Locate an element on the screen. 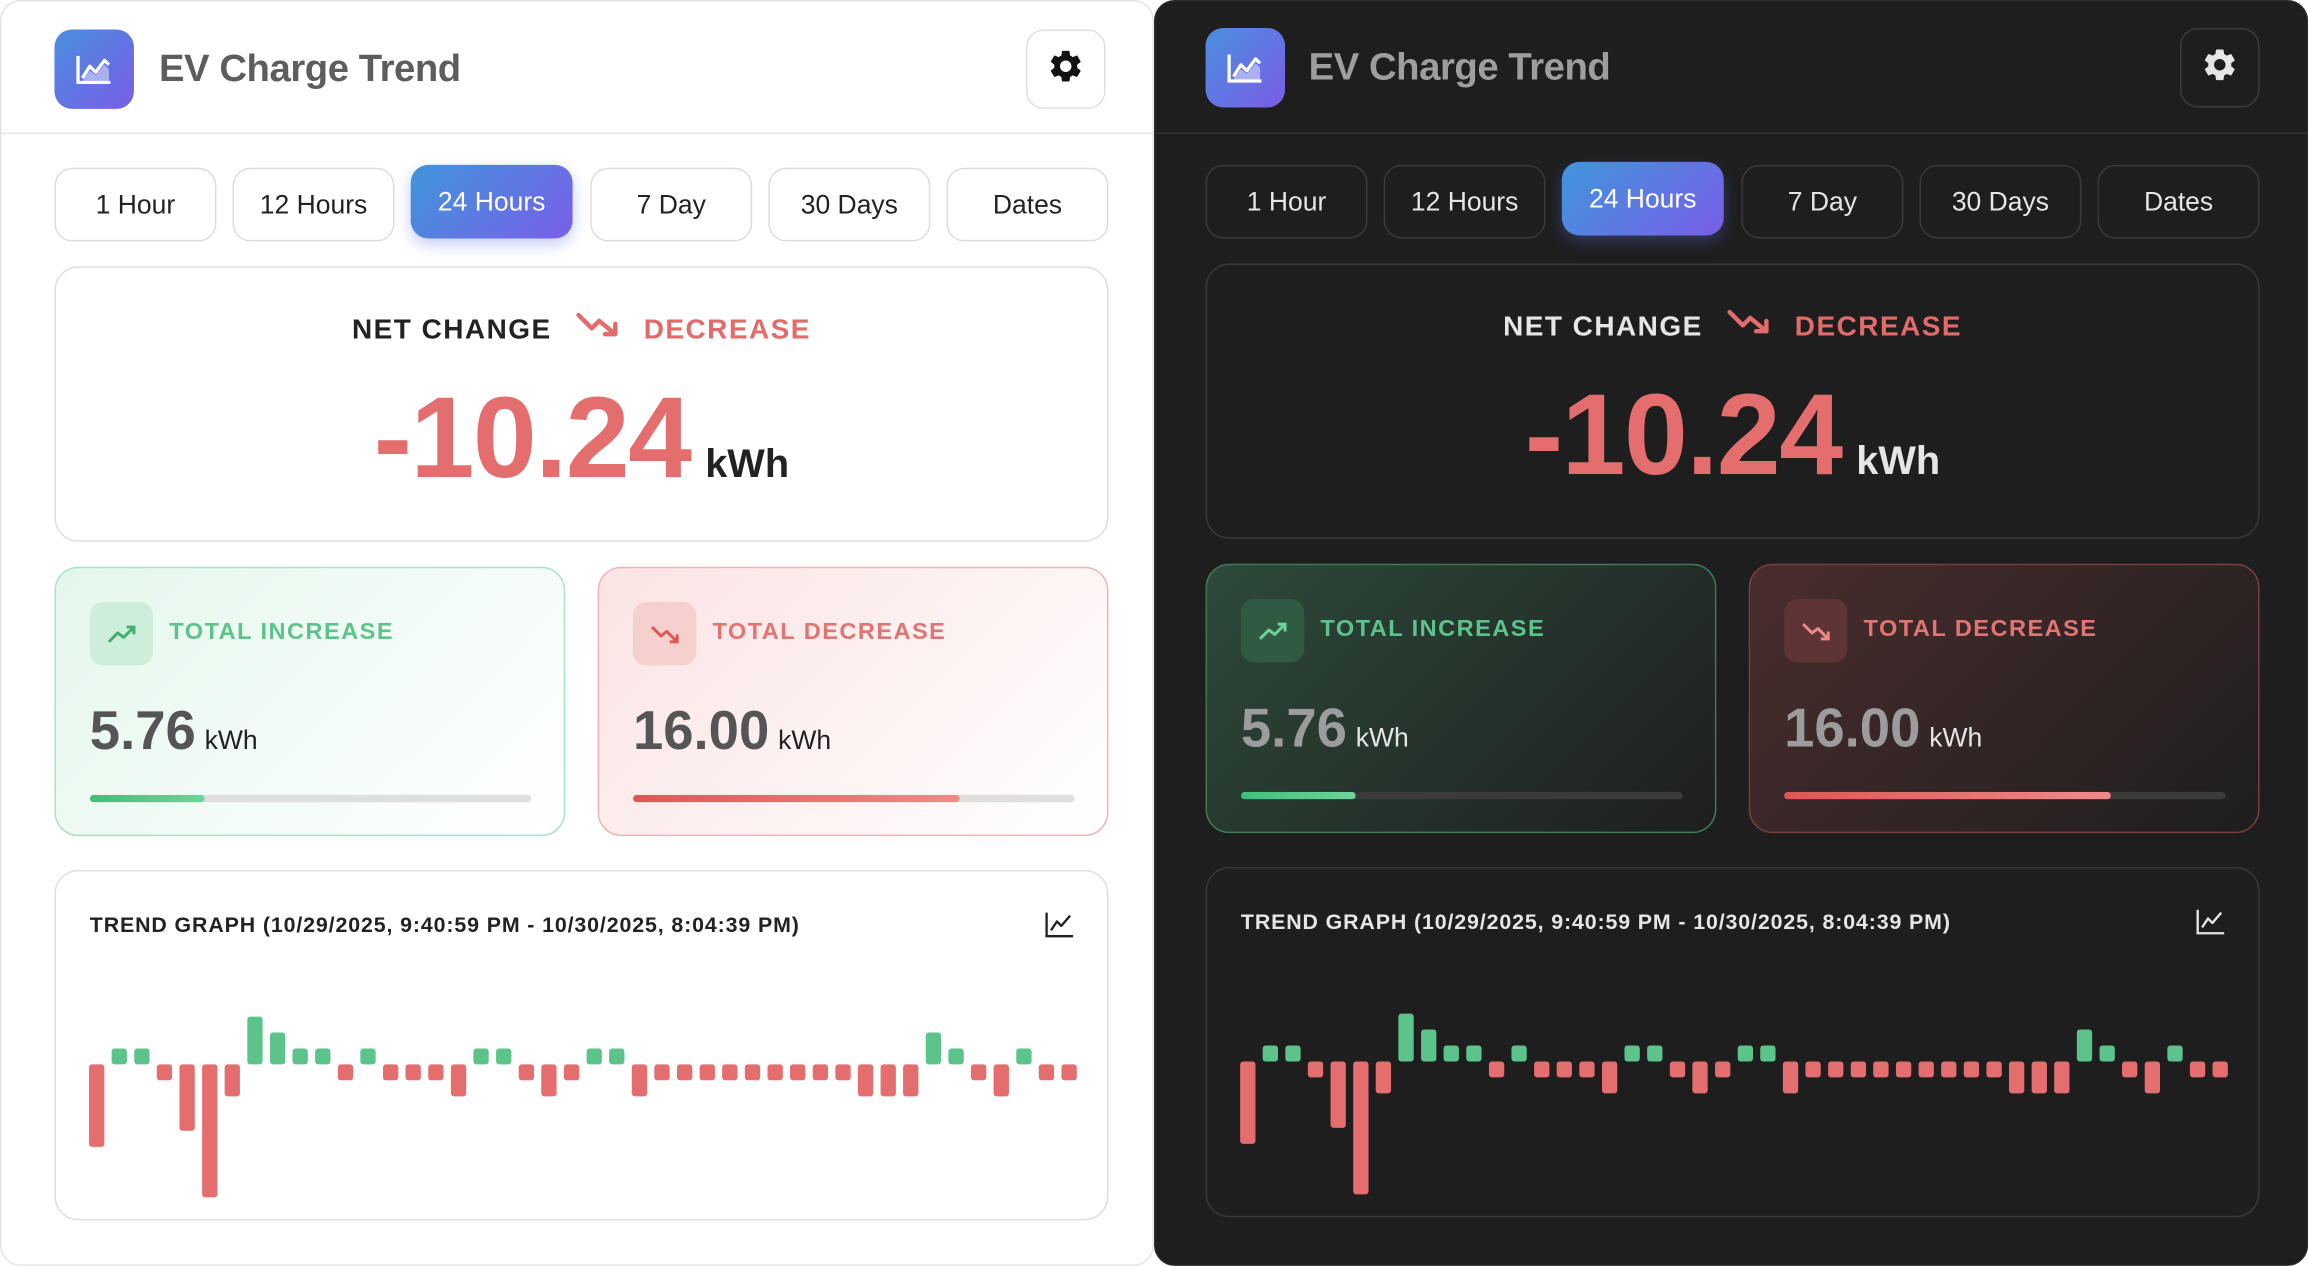 The width and height of the screenshot is (2308, 1266). total-increase-card: TOTAL INCREASE 5.76 kWh is located at coordinates (1461, 698).